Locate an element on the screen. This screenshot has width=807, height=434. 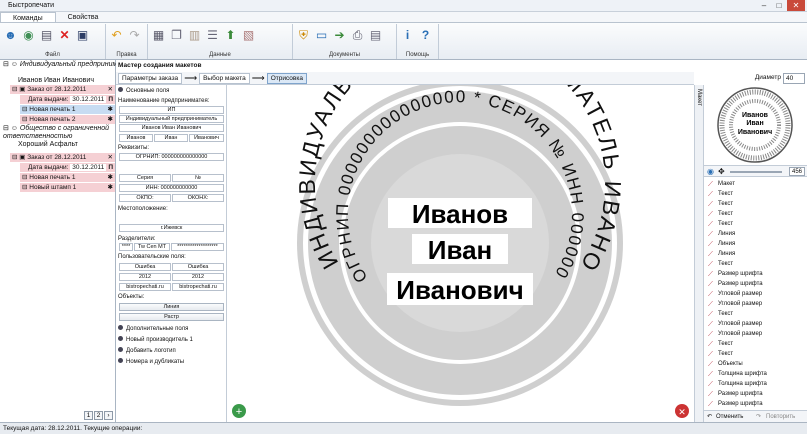
fullname-field: Иванов Иван Иванович is located at coordinates (171, 128).